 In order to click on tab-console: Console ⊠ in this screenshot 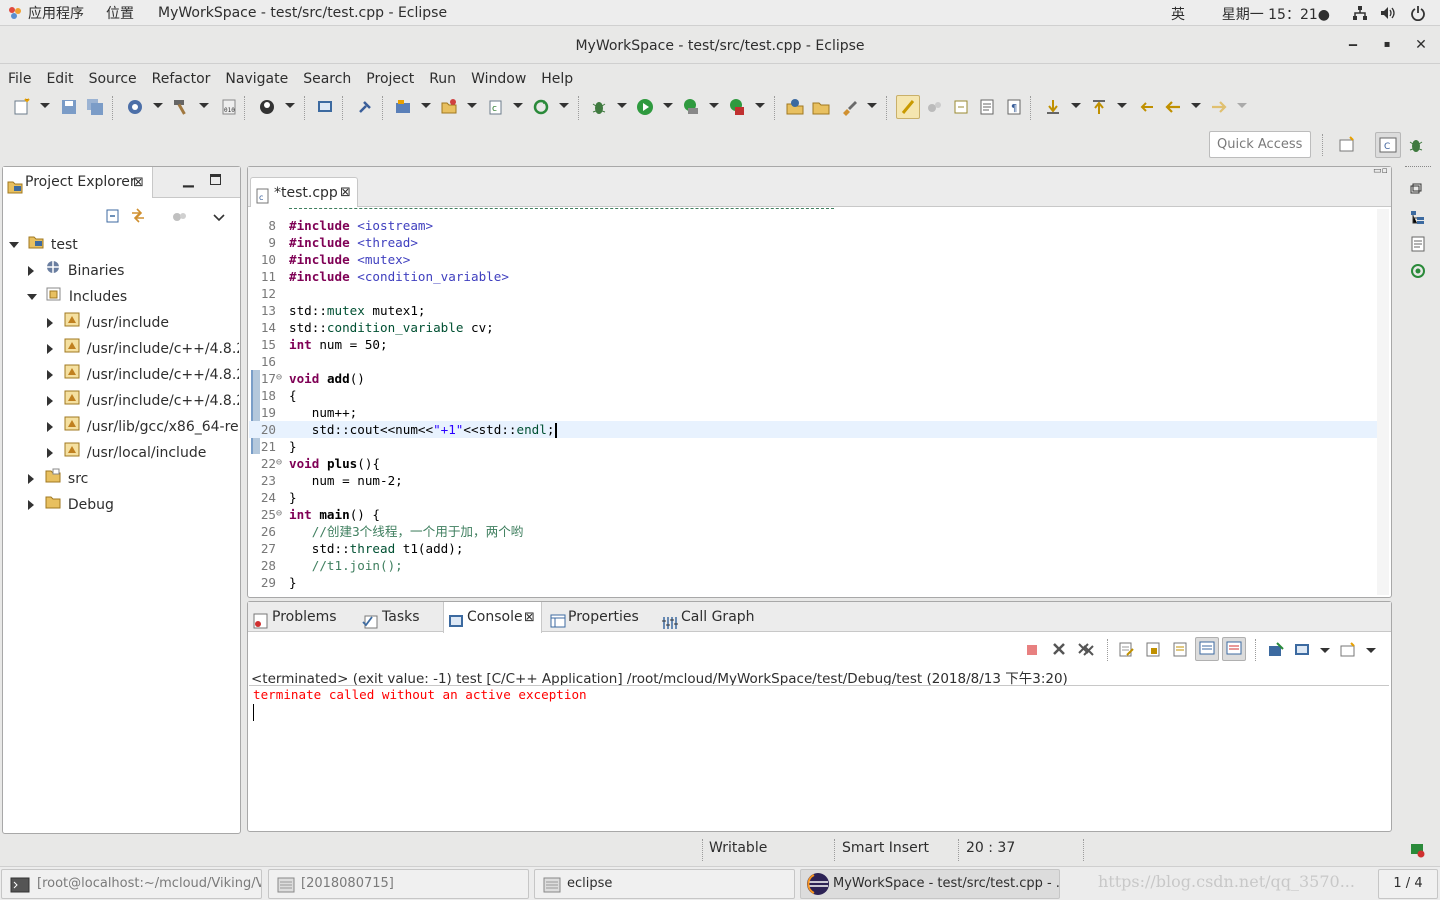, I will do `click(492, 617)`.